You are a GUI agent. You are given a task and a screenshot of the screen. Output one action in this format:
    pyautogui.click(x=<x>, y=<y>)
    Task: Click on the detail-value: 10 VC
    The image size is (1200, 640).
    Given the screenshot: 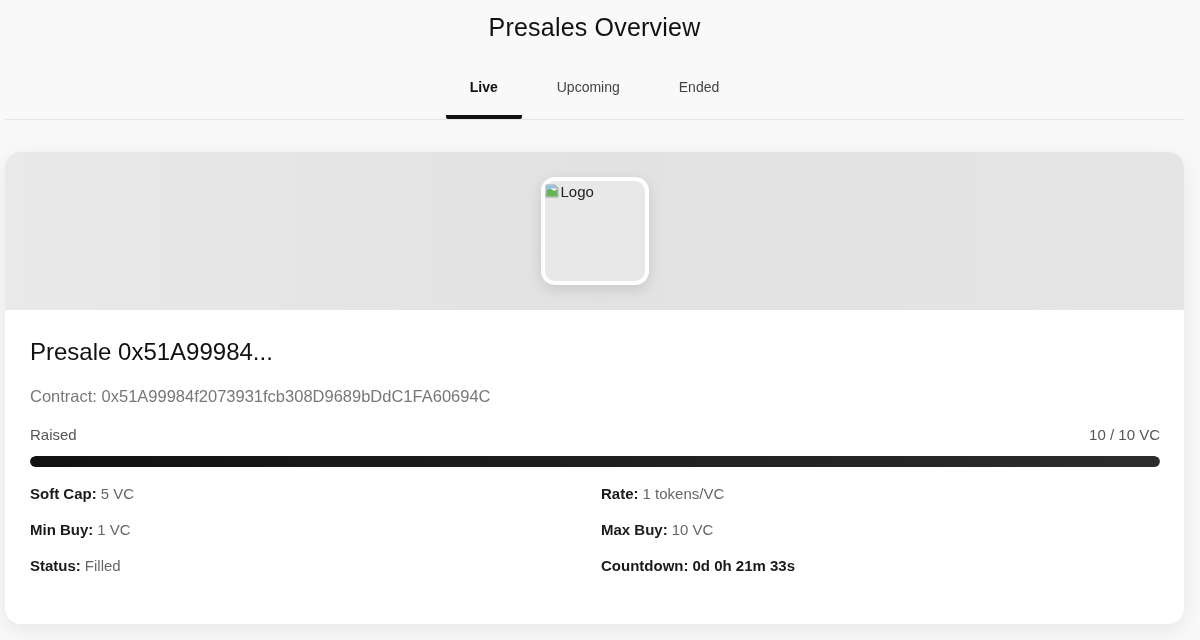 What is the action you would take?
    pyautogui.click(x=692, y=529)
    